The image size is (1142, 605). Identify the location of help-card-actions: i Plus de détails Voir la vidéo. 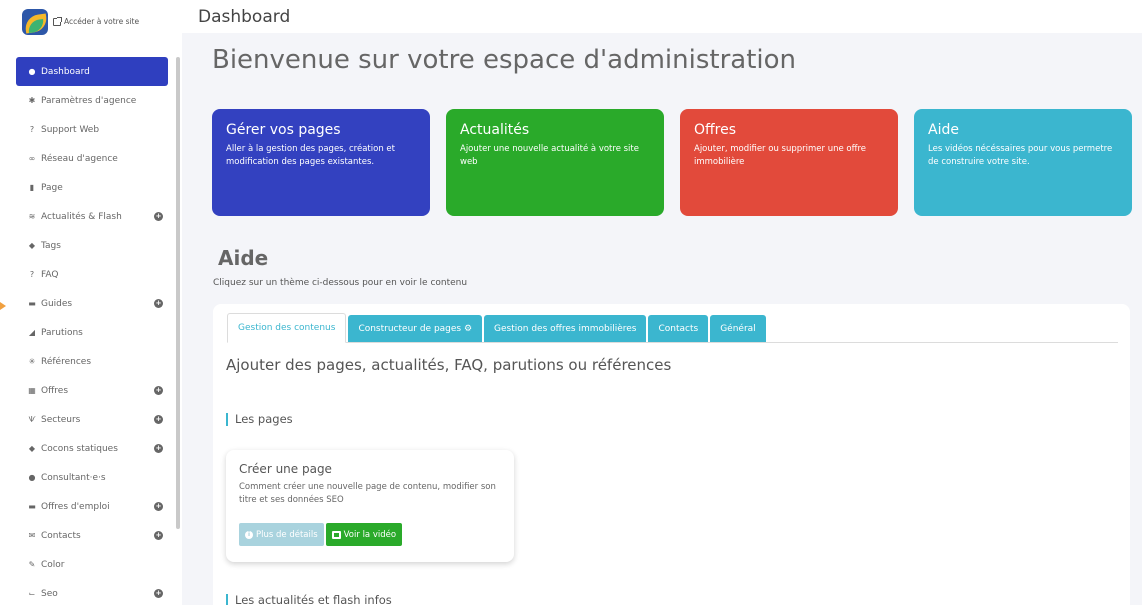
(321, 534).